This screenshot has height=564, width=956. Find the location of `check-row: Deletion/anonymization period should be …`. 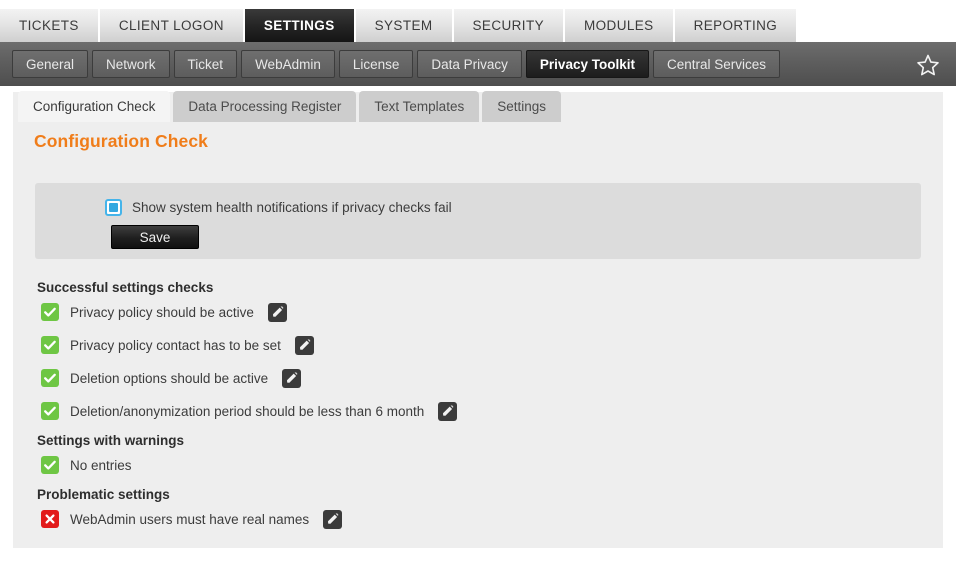

check-row: Deletion/anonymization period should be … is located at coordinates (478, 411).